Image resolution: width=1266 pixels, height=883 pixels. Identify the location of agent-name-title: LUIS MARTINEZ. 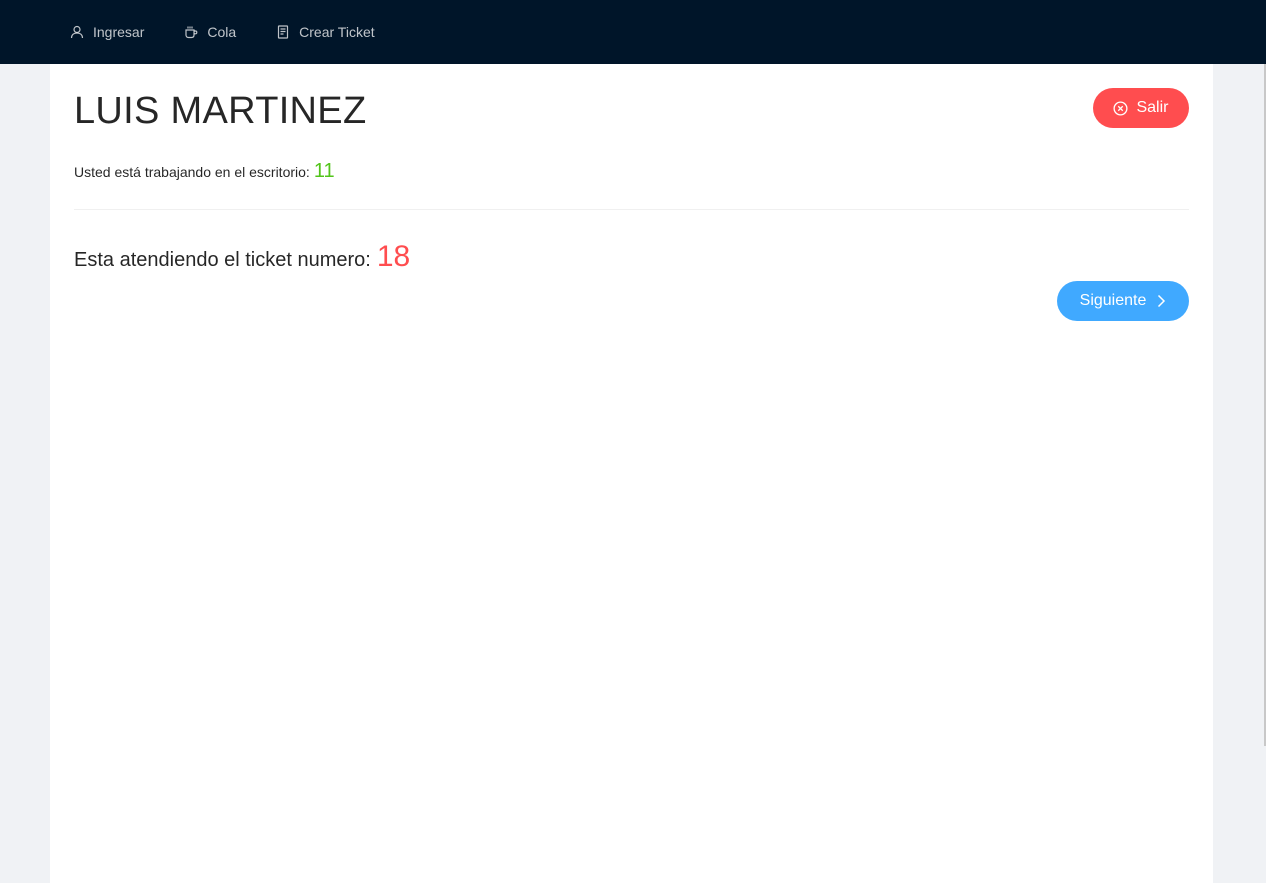
(220, 111).